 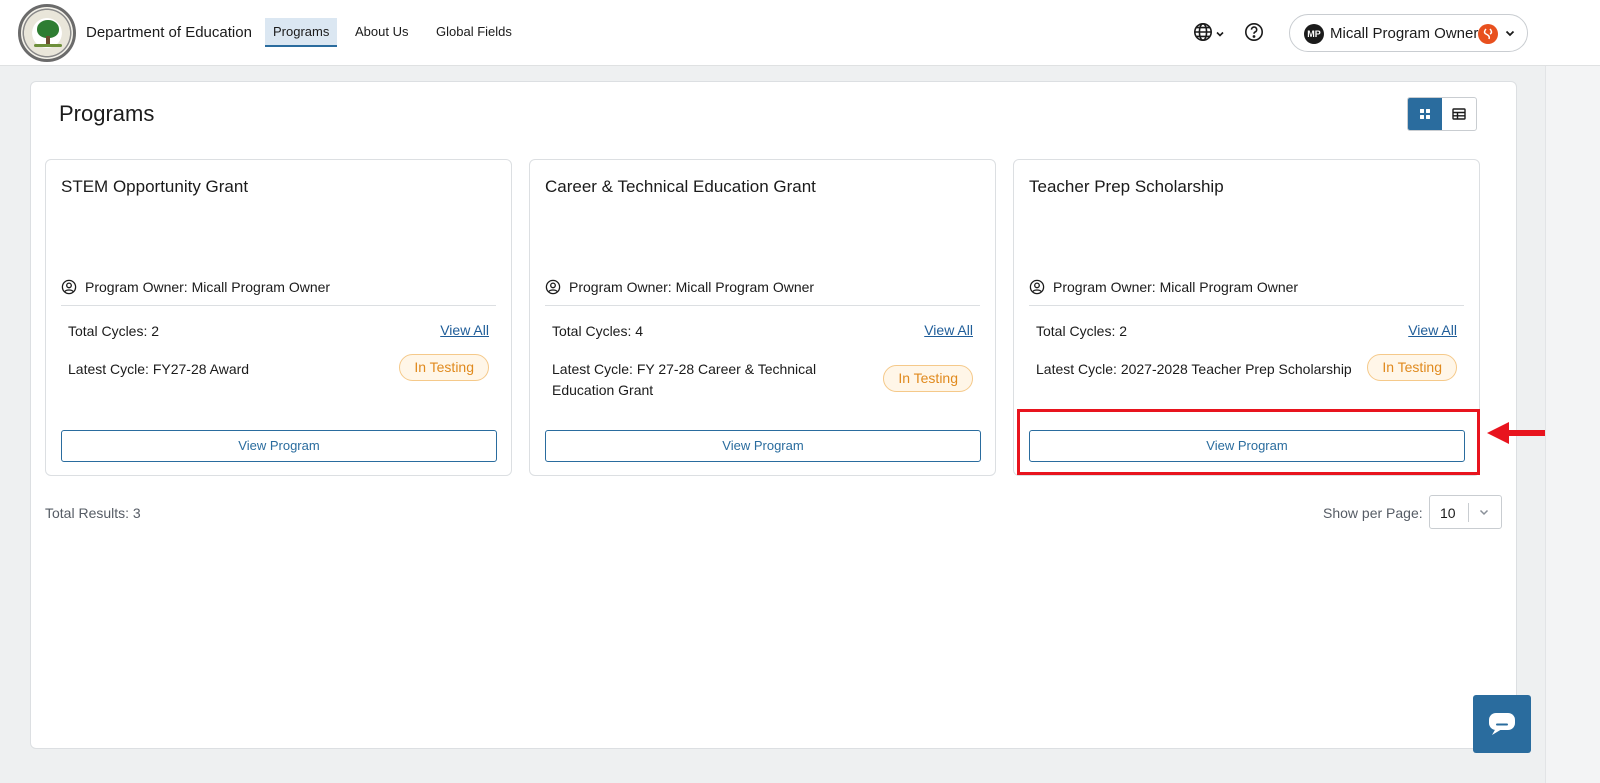 What do you see at coordinates (1516, 433) in the screenshot?
I see `annotation-arrow-icon` at bounding box center [1516, 433].